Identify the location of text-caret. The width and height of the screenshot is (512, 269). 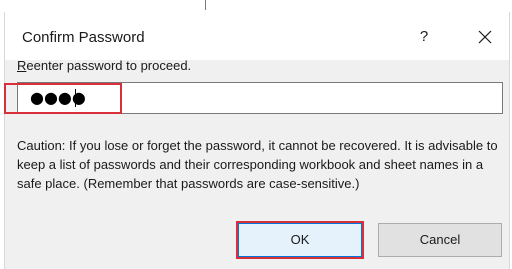
(75, 98).